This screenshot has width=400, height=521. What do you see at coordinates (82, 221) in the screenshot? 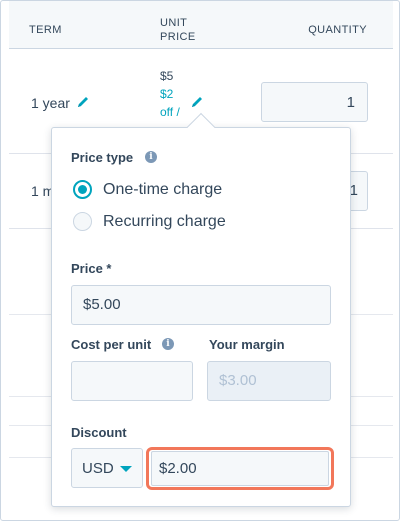
I see `recurring-charge-radio` at bounding box center [82, 221].